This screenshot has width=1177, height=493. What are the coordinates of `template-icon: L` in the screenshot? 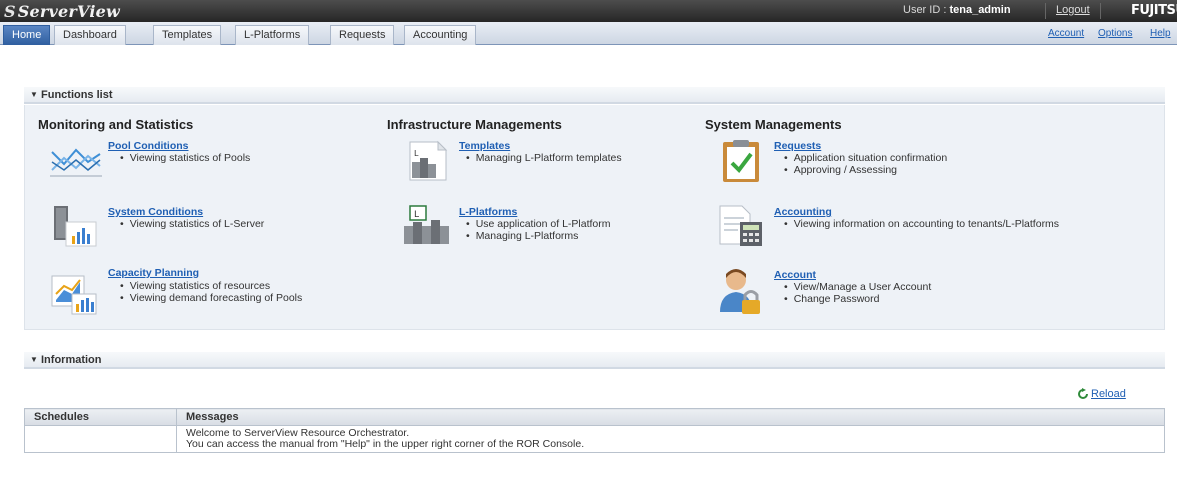 It's located at (428, 160).